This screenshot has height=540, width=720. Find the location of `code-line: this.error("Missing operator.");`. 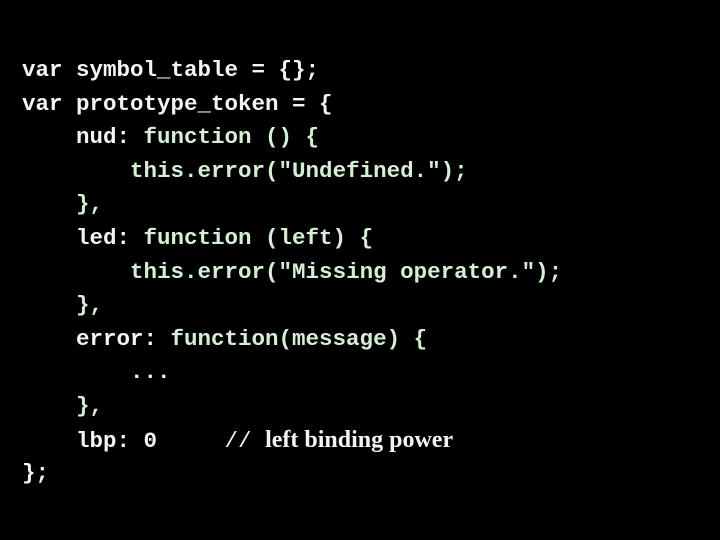

code-line: this.error("Missing operator."); is located at coordinates (292, 273).